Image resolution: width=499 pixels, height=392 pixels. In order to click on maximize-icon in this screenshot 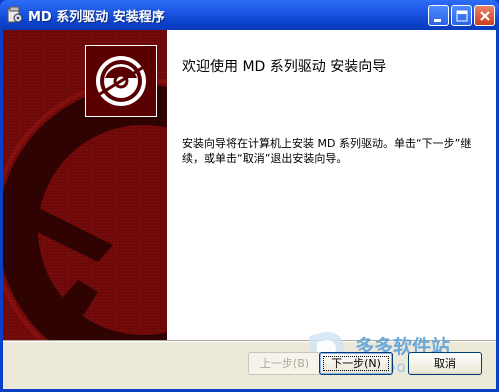, I will do `click(462, 16)`.